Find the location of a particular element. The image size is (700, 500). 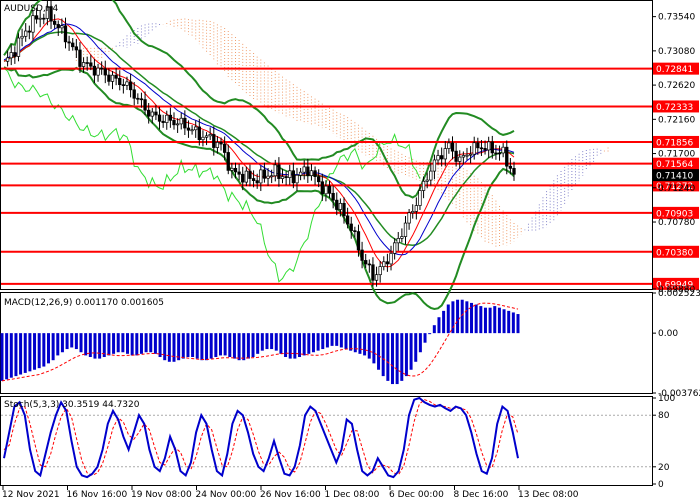

time-tick-label: 19 Nov 08:00 is located at coordinates (161, 495).